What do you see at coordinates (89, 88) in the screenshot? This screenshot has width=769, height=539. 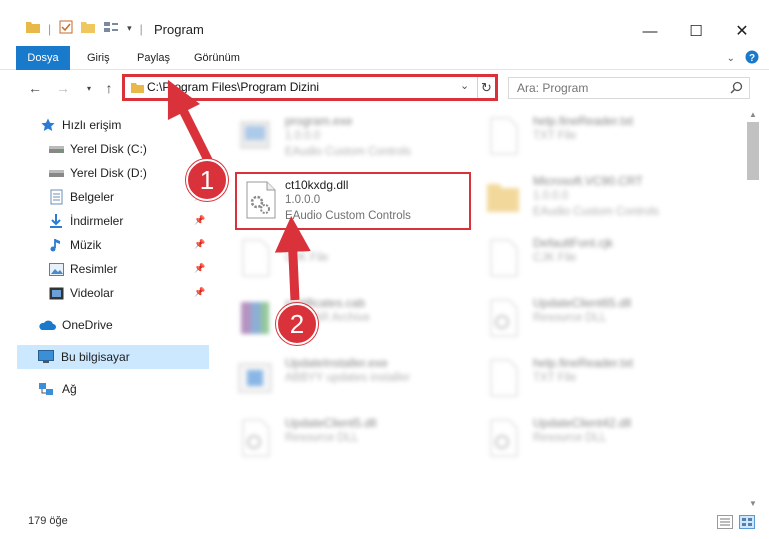 I see `recent-locations-chevron-icon: ▾` at bounding box center [89, 88].